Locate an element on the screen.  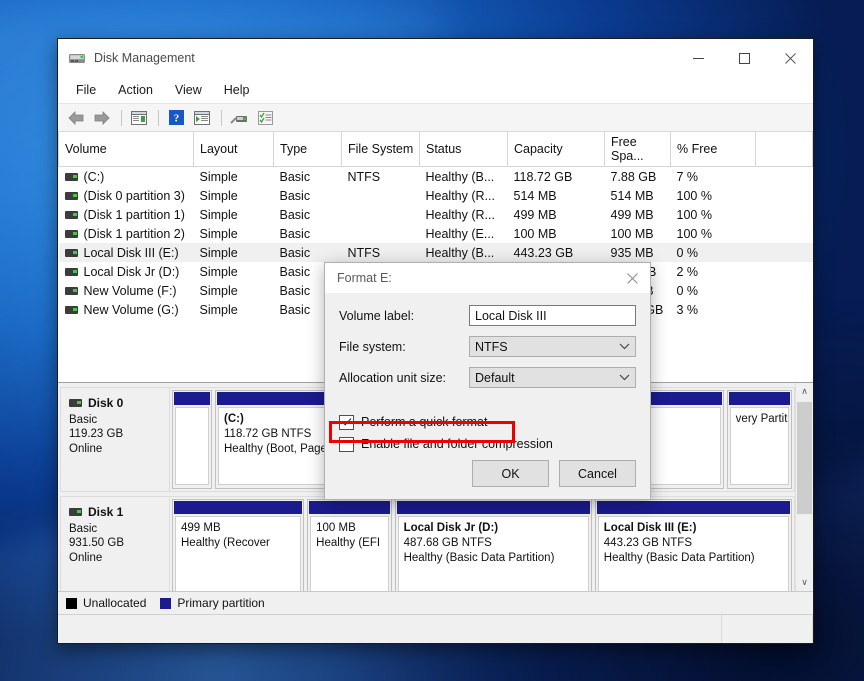
disk-size: 119.23 GB is located at coordinates (96, 434).